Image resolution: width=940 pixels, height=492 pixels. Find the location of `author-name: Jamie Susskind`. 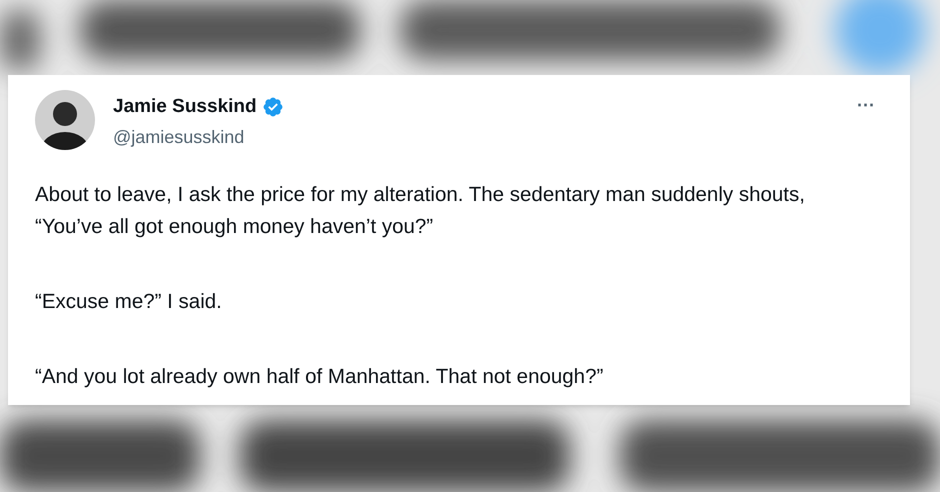

author-name: Jamie Susskind is located at coordinates (185, 107).